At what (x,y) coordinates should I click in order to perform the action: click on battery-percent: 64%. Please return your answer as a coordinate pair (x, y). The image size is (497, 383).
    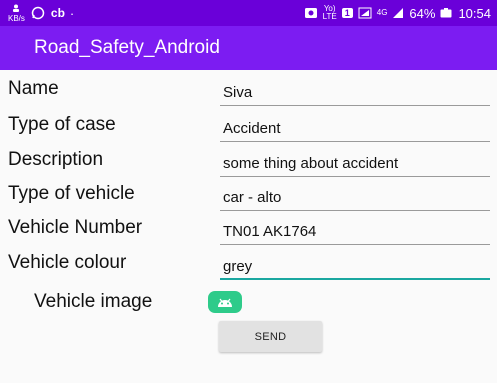
    Looking at the image, I should click on (422, 13).